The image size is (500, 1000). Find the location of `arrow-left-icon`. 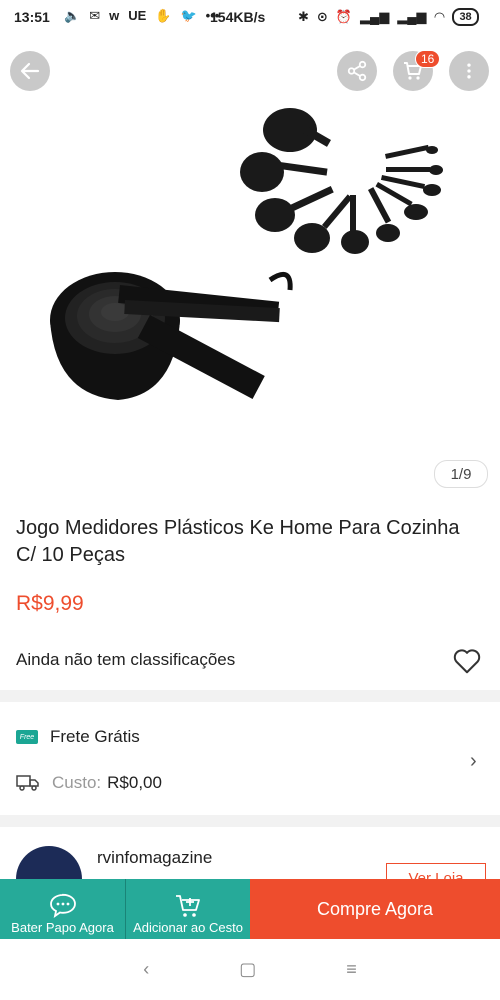

arrow-left-icon is located at coordinates (30, 71).